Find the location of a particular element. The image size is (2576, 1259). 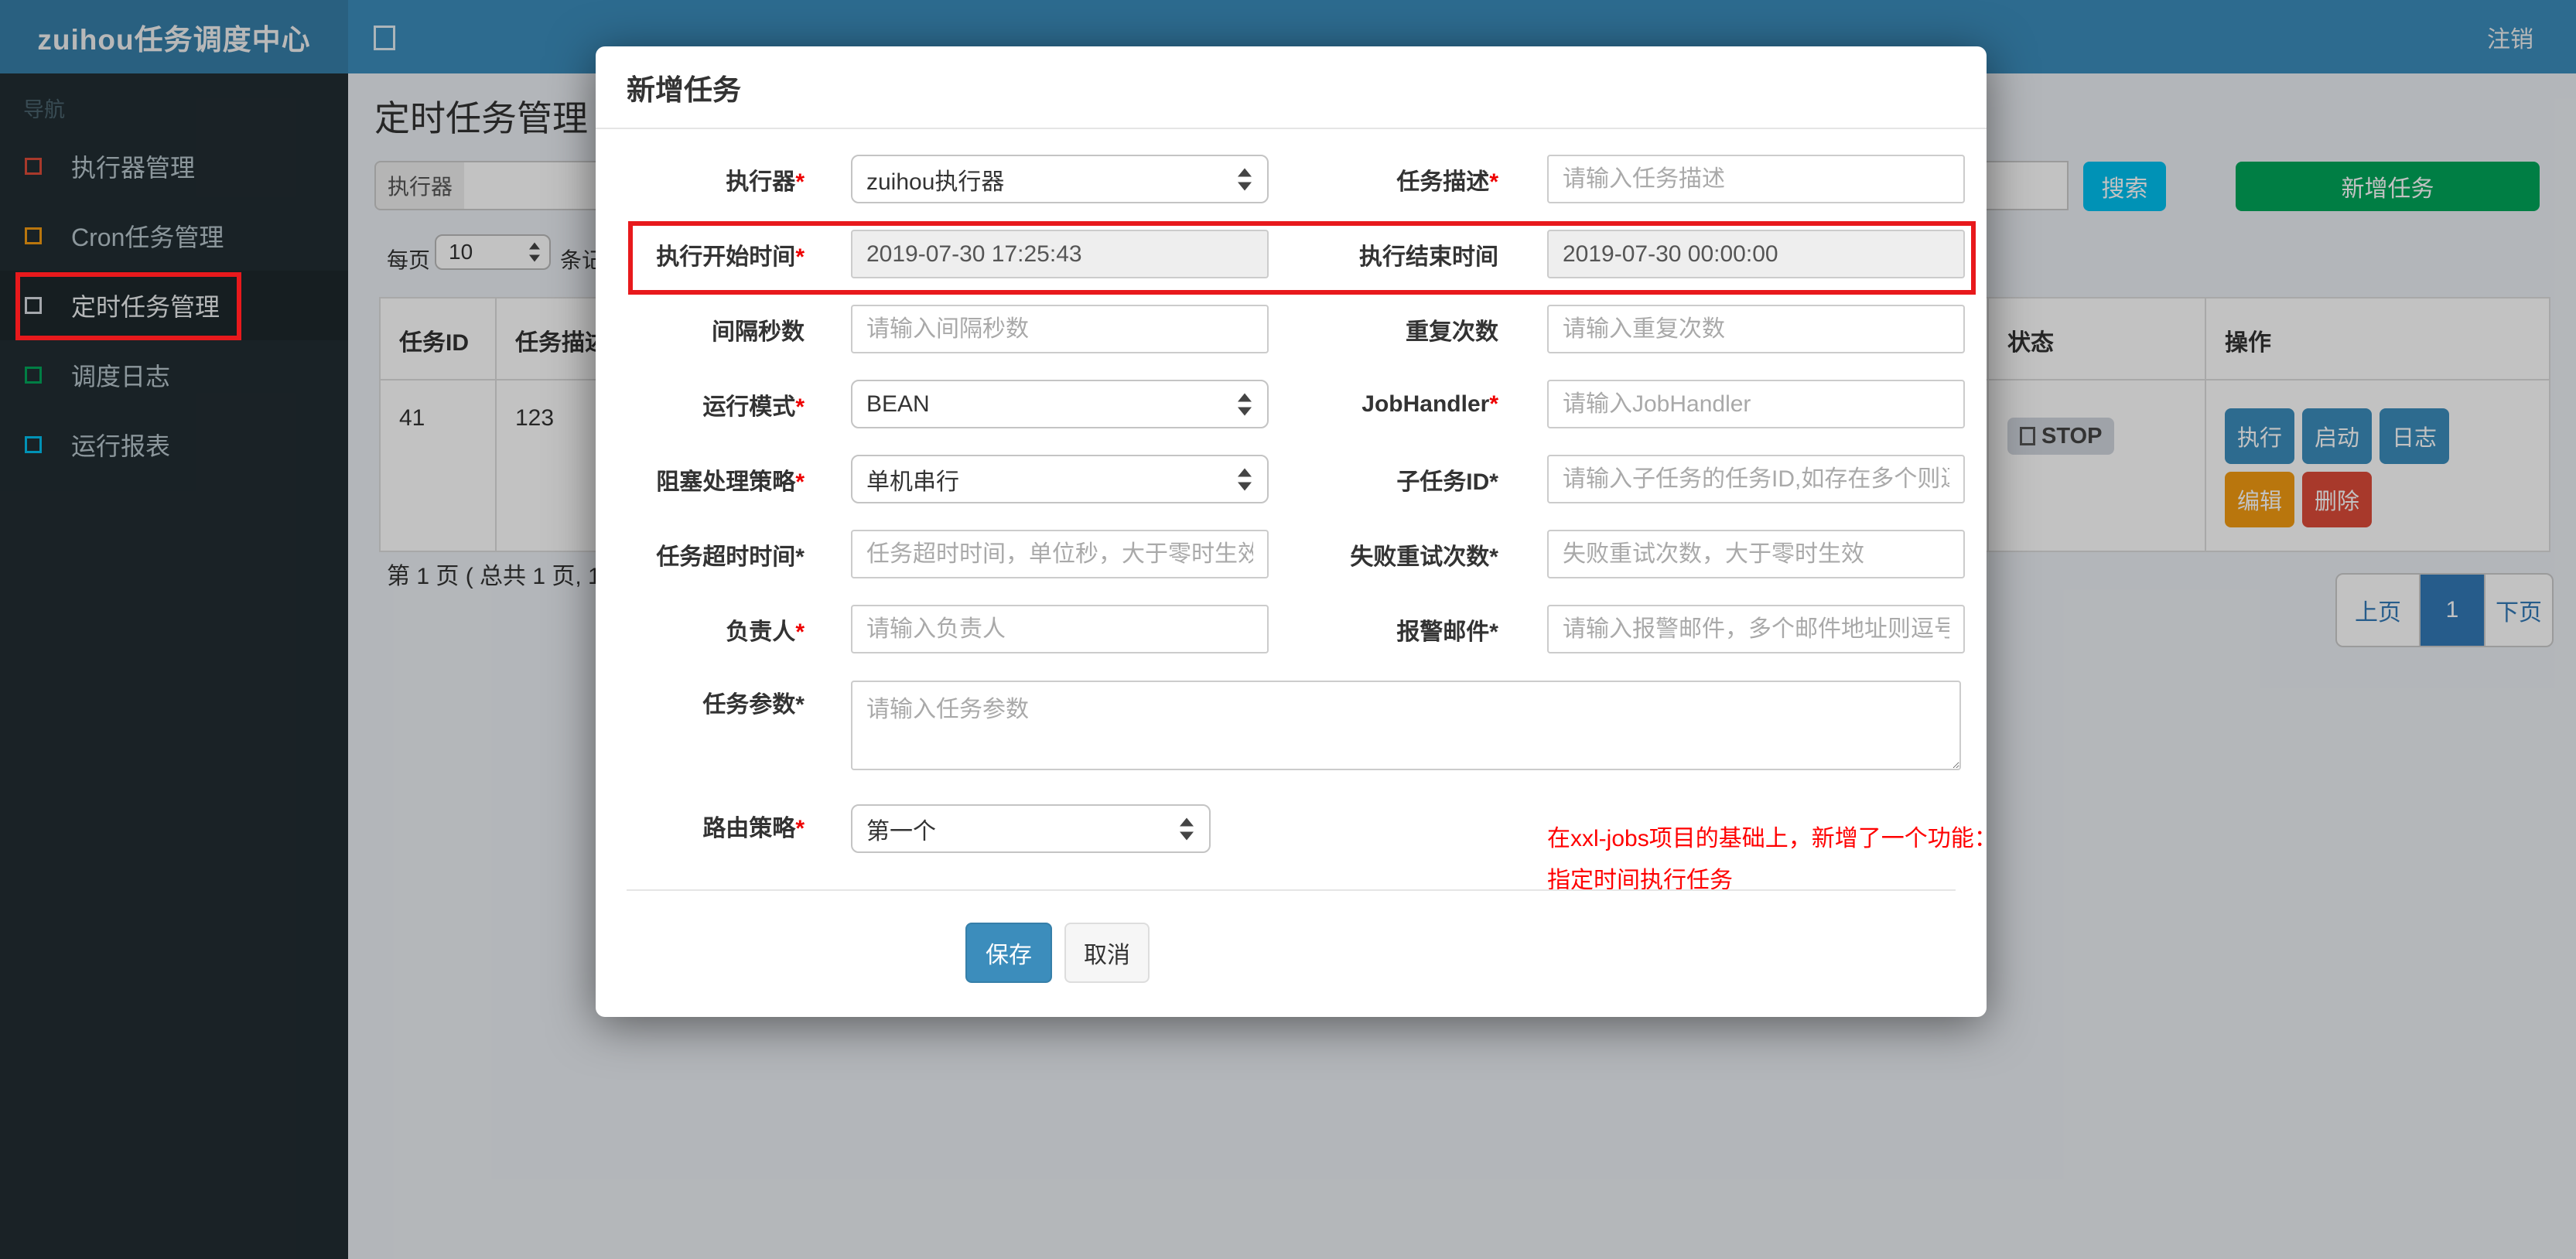

field-label-owner: 负责人* is located at coordinates (765, 632).